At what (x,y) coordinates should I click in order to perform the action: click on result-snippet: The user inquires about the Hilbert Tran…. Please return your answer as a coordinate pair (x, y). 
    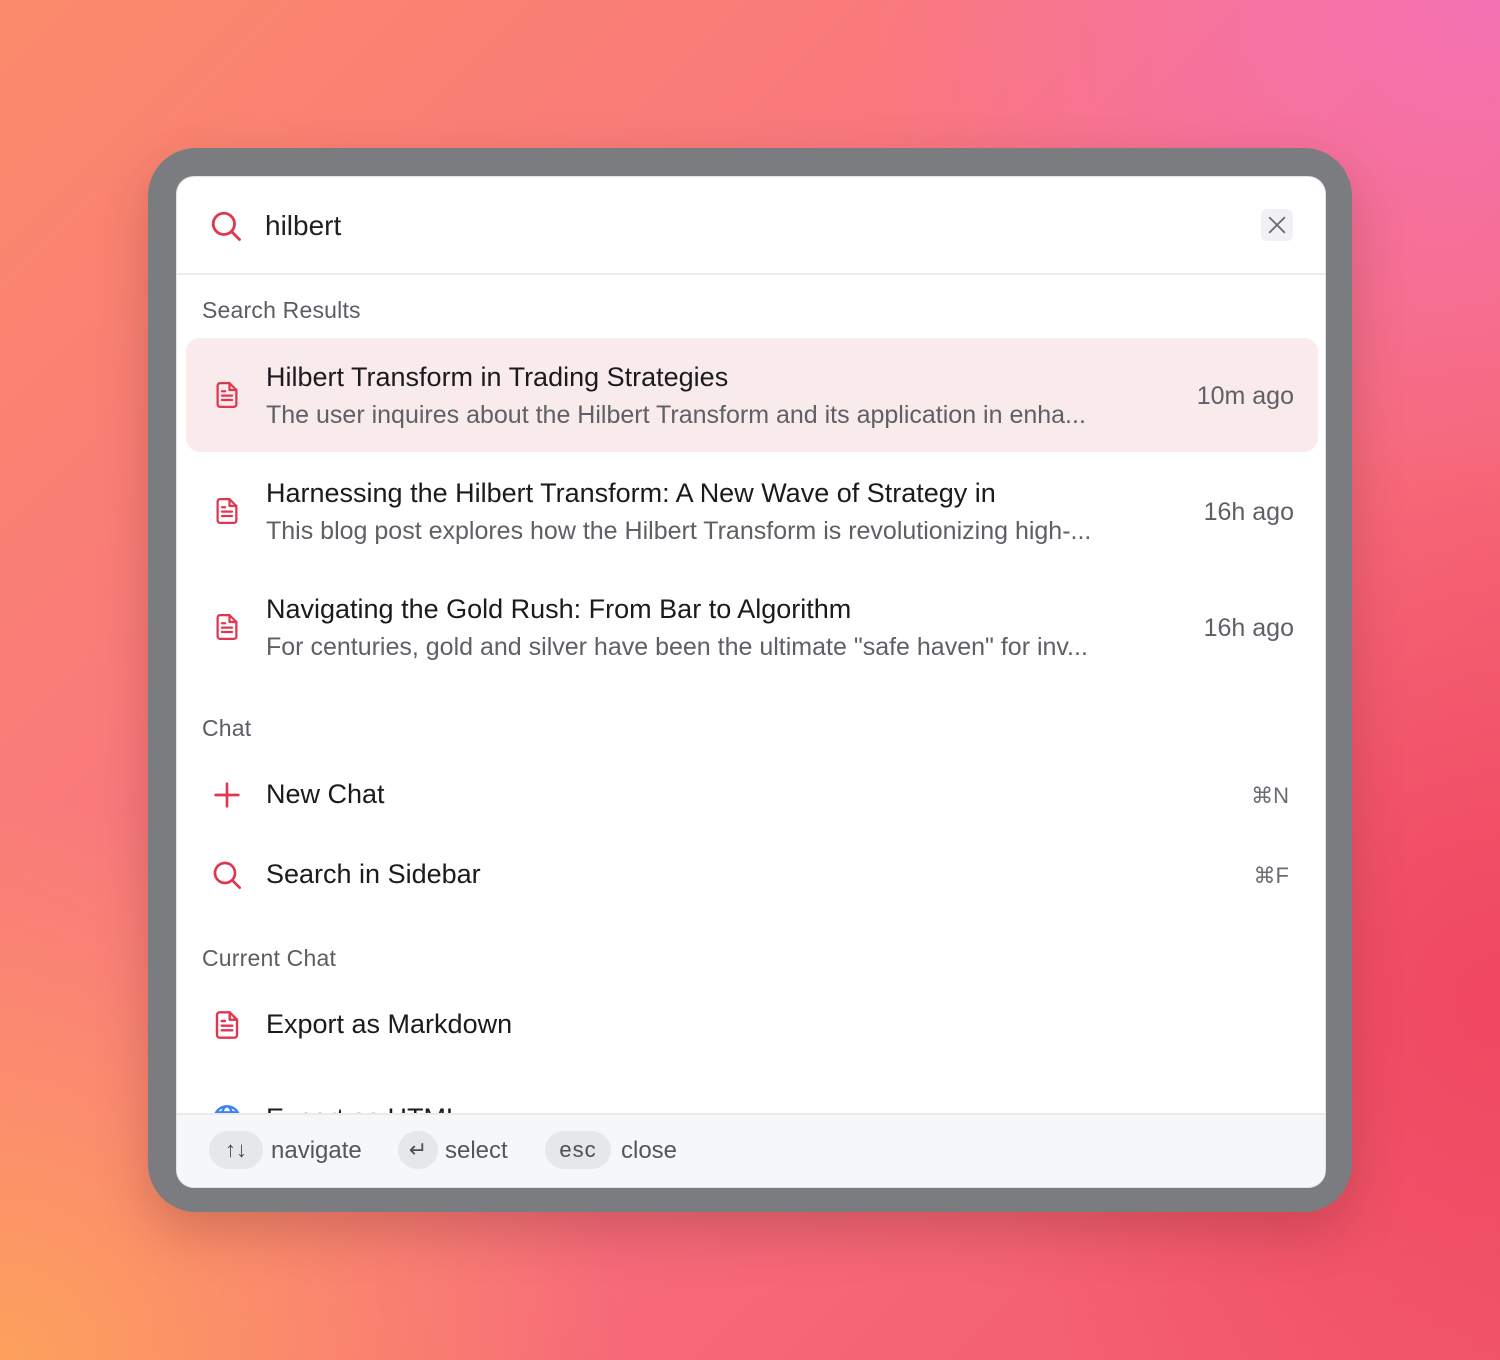
    Looking at the image, I should click on (676, 415).